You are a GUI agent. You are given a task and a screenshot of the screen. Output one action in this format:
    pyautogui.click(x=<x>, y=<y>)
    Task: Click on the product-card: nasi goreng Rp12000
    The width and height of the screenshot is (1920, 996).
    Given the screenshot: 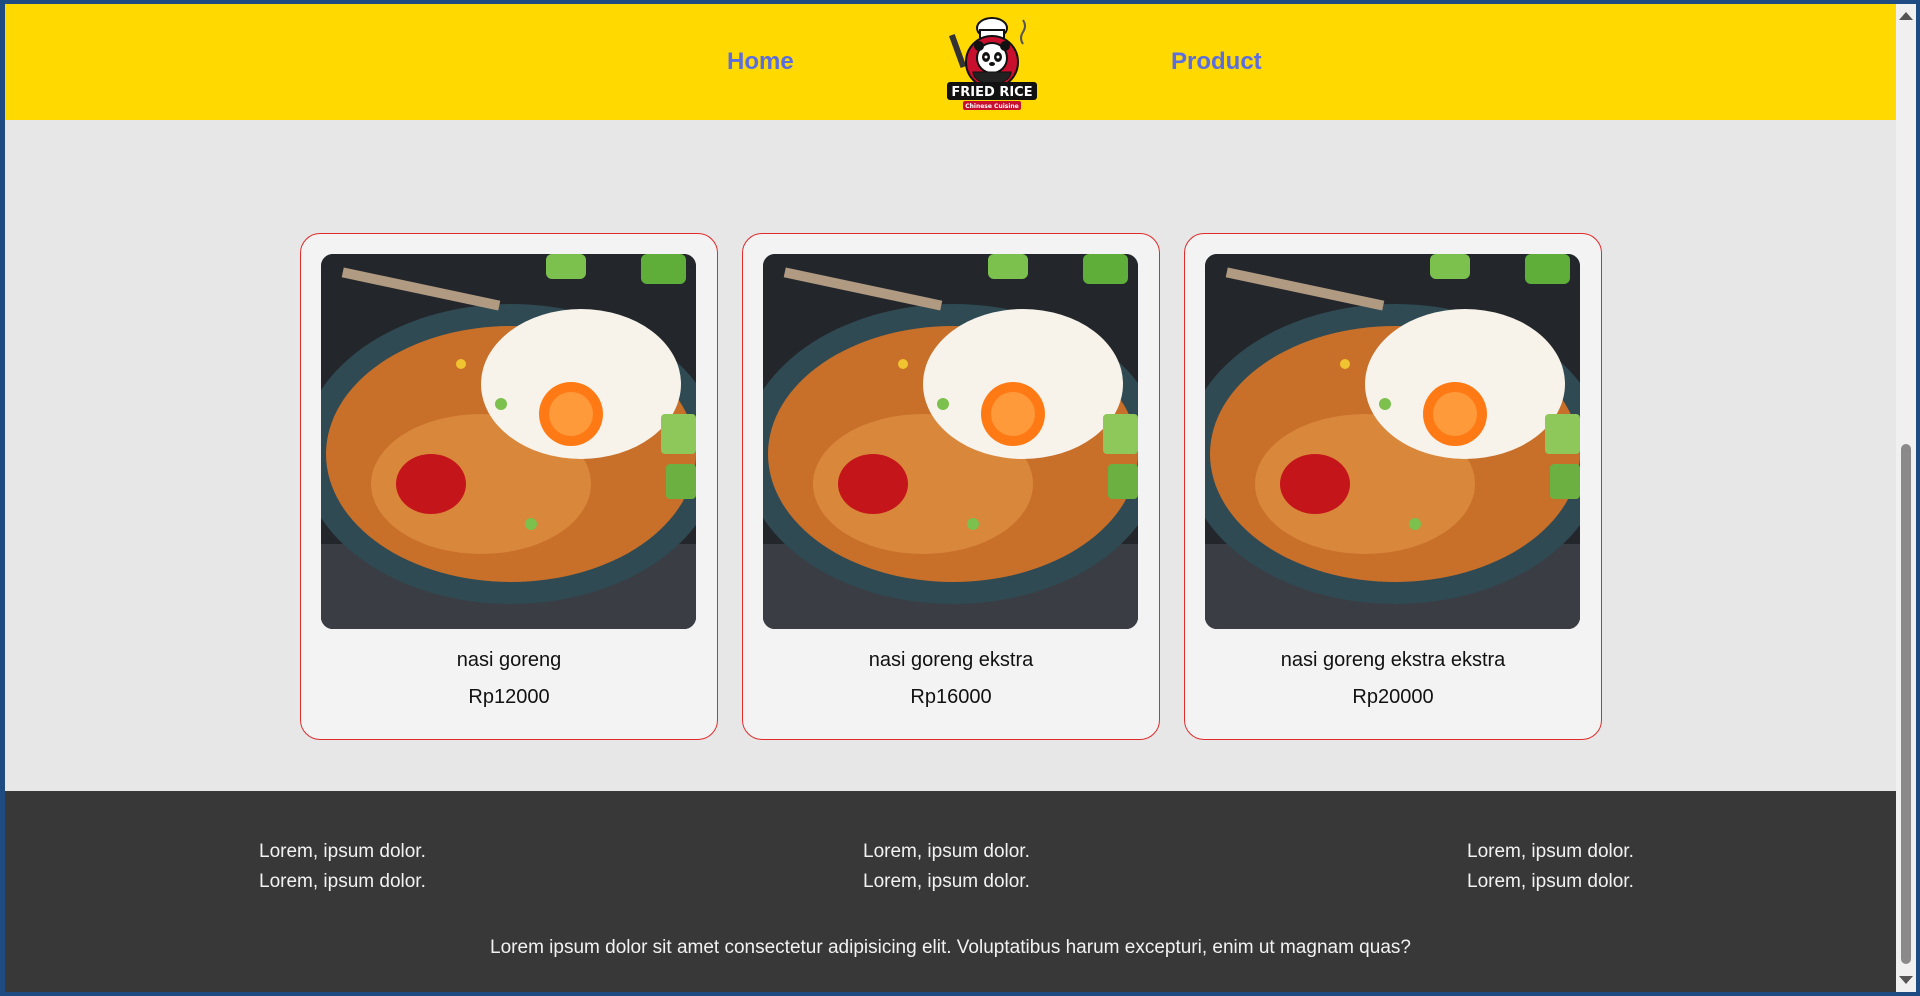 What is the action you would take?
    pyautogui.click(x=509, y=486)
    